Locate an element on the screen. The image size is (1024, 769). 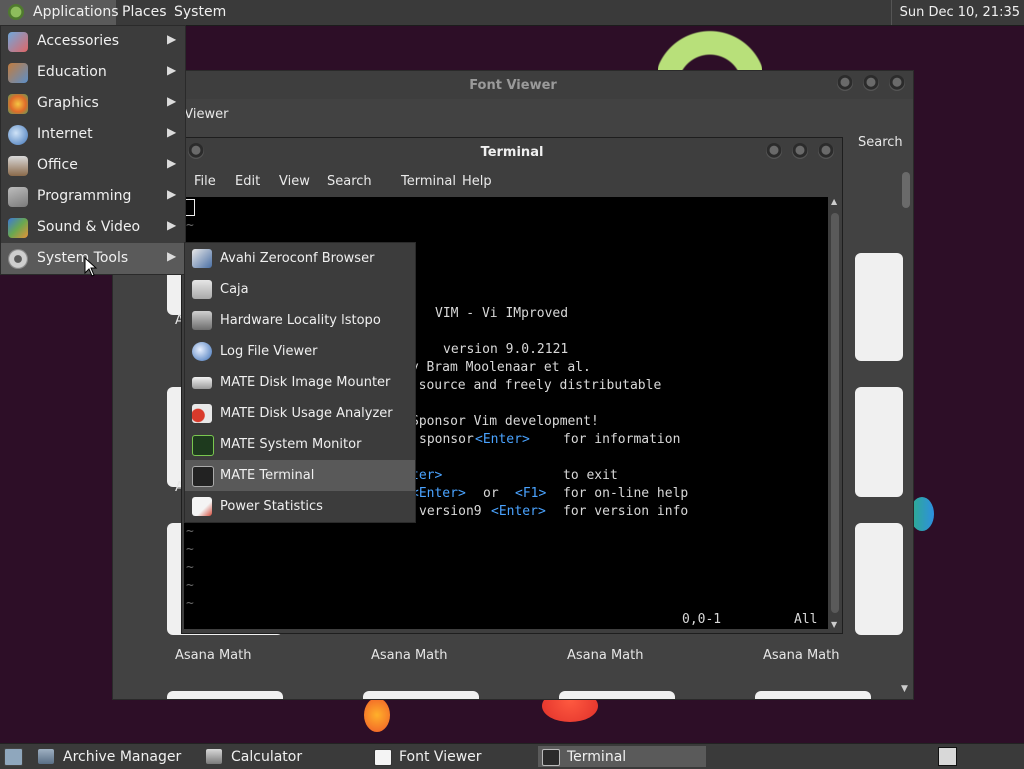
menu-item-accessories: Accessories ▶ is located at coordinates (93, 41).